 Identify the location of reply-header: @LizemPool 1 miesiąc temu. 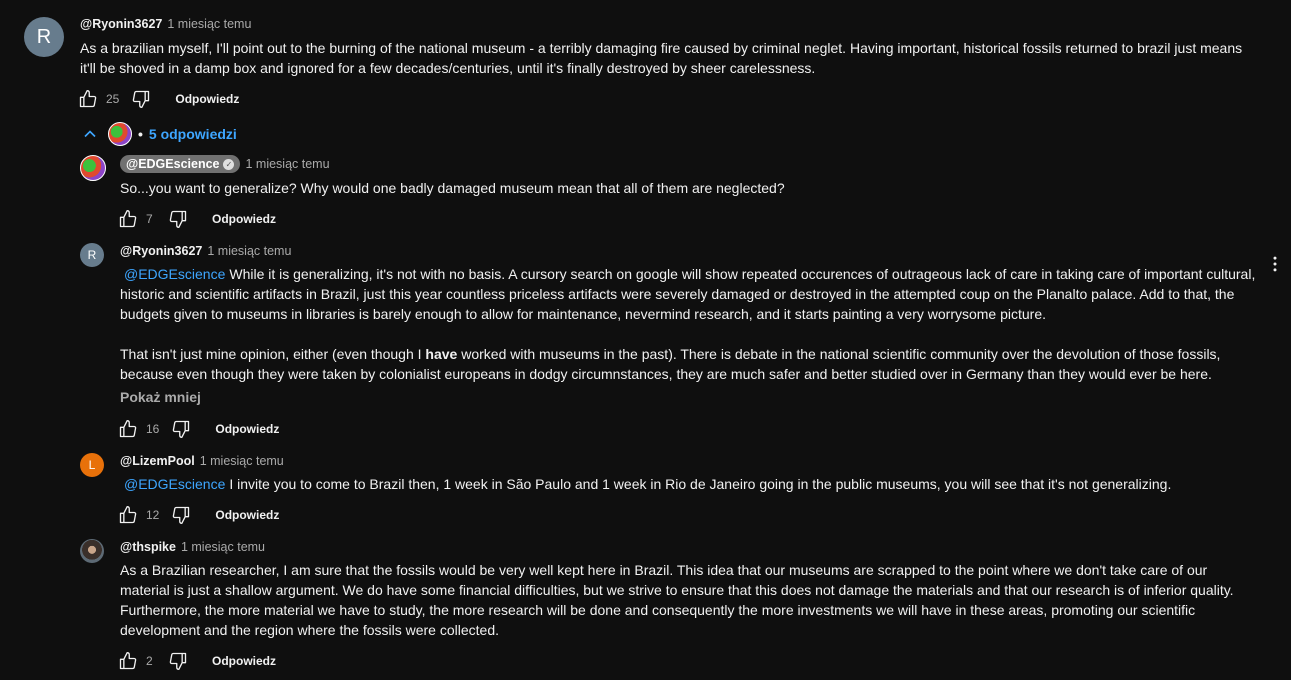
(202, 461).